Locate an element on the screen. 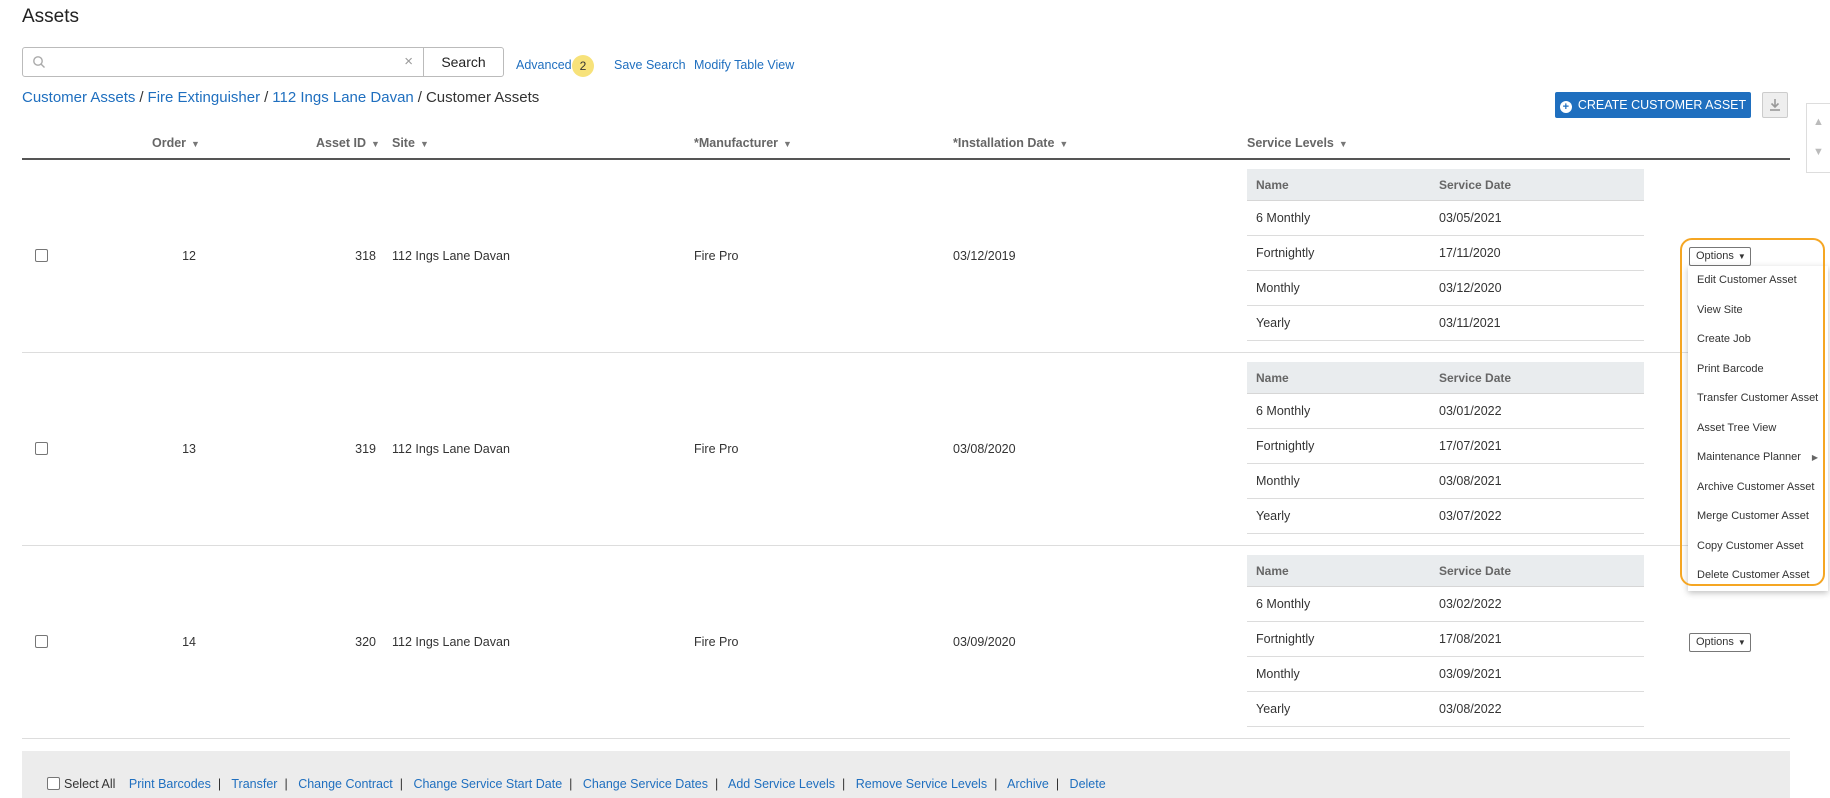 This screenshot has height=798, width=1830. service-row: Monthly 03/12/2020 is located at coordinates (1445, 288).